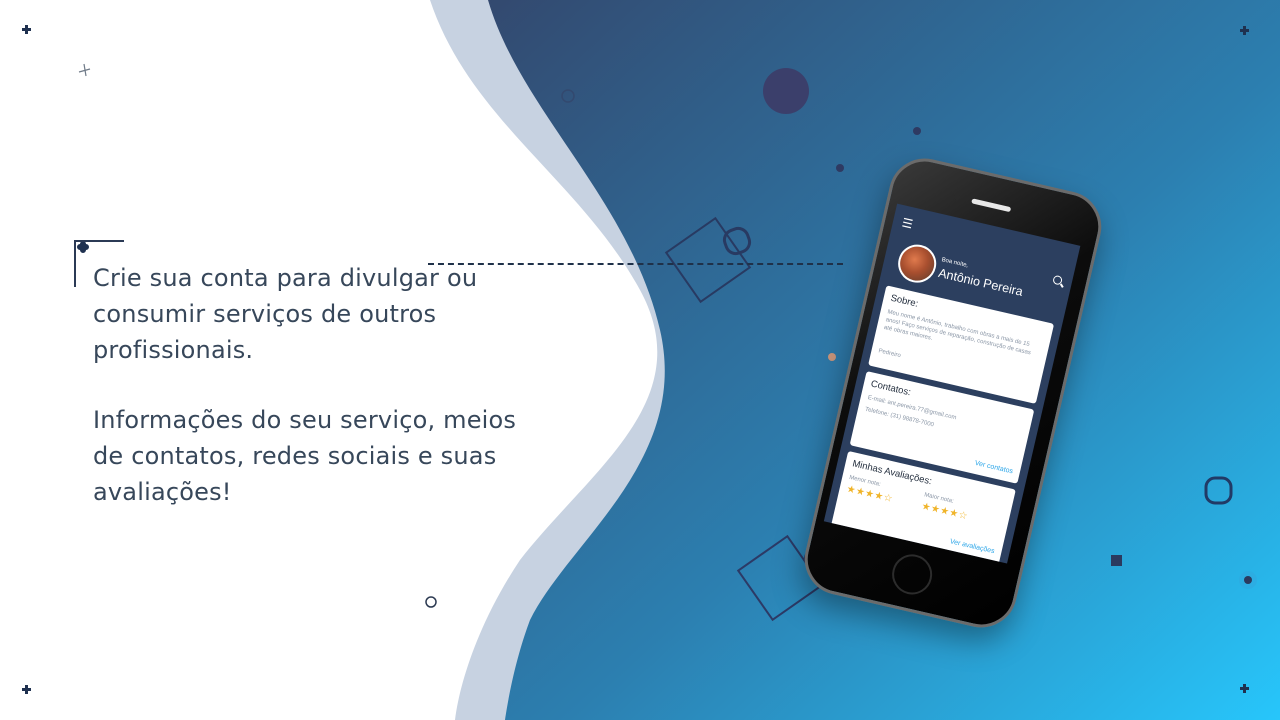 This screenshot has width=1280, height=720. I want to click on search-icon, so click(1057, 280).